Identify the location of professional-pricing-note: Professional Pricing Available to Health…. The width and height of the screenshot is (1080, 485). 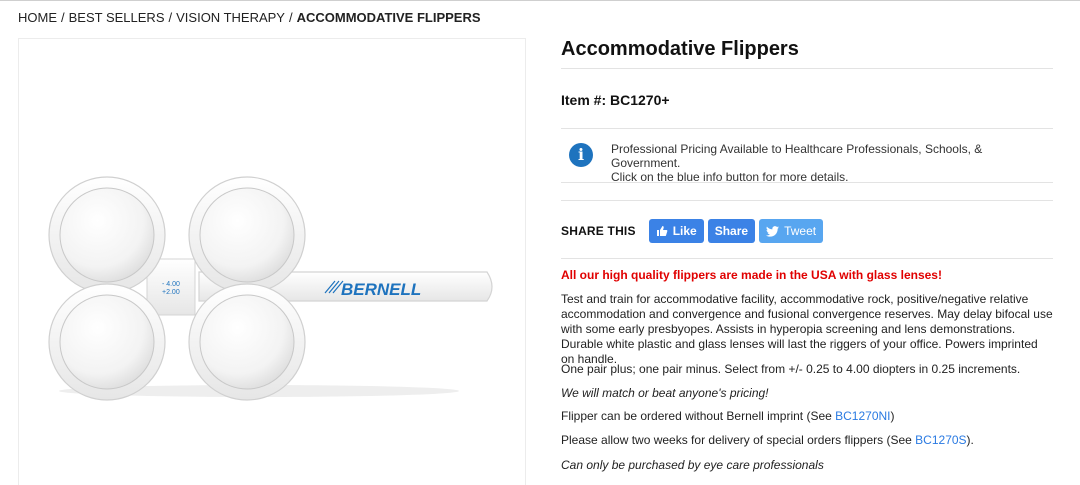
(826, 163).